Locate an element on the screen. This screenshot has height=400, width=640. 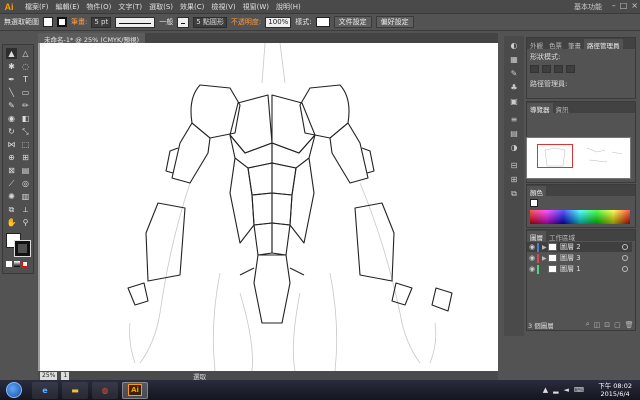
tab-swatches: 色票 is located at coordinates (555, 44).